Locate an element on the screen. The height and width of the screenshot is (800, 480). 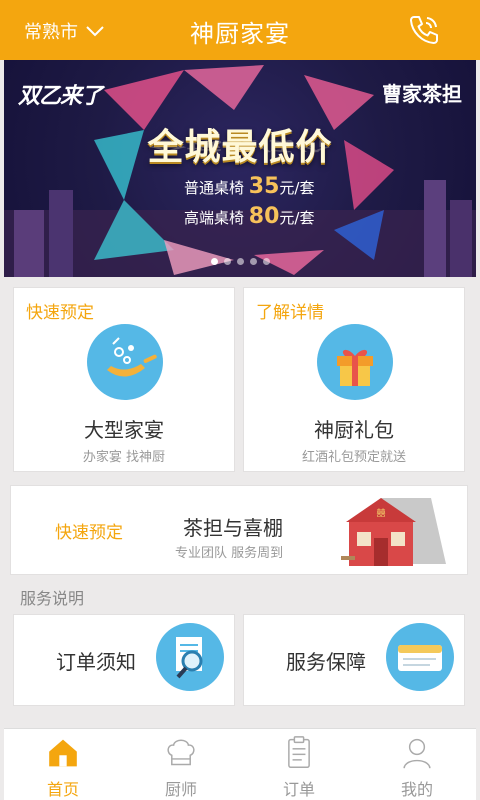
wedding-tent-icon: 囍 is located at coordinates (393, 532).